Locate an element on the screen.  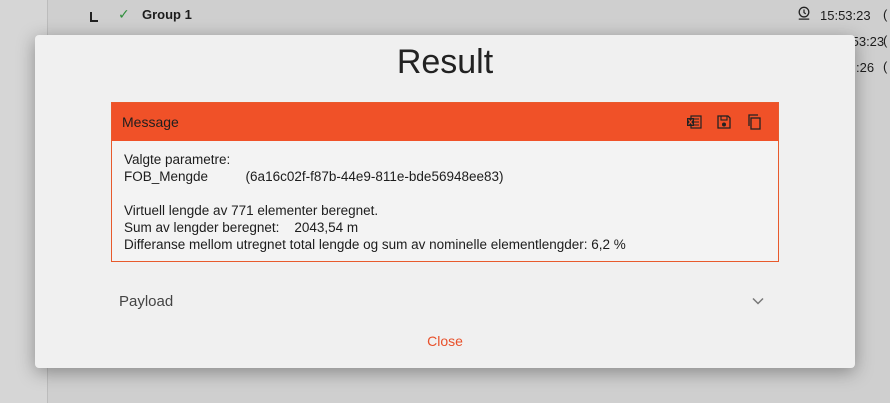
message-header-label: Message is located at coordinates (150, 122).